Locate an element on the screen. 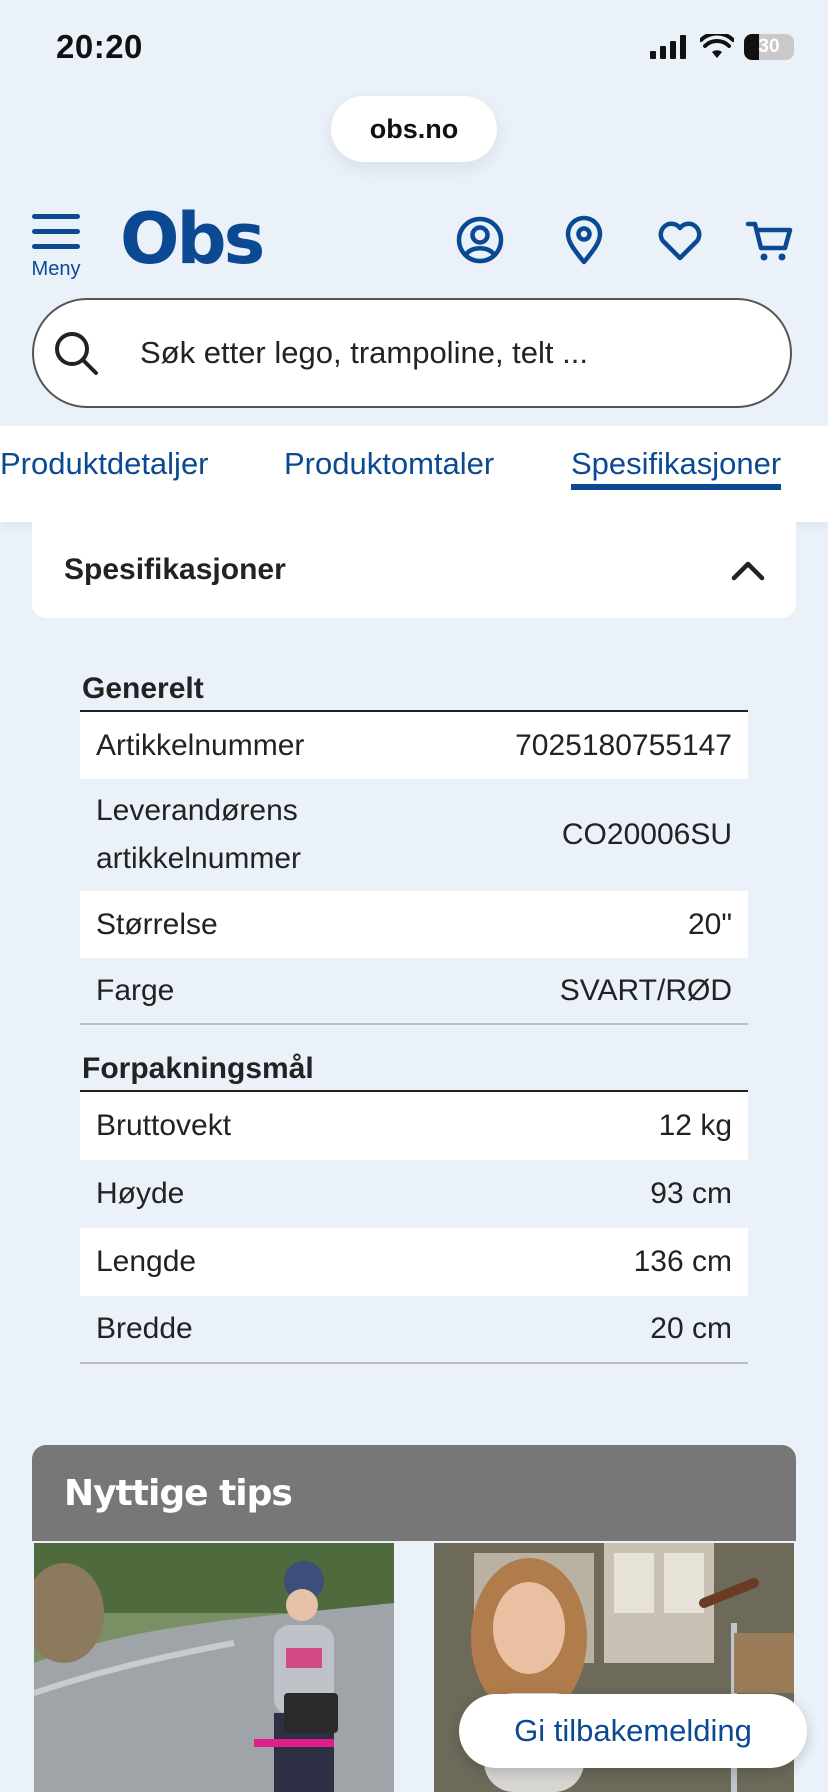 The width and height of the screenshot is (828, 1792). status-icons: 30 is located at coordinates (722, 47).